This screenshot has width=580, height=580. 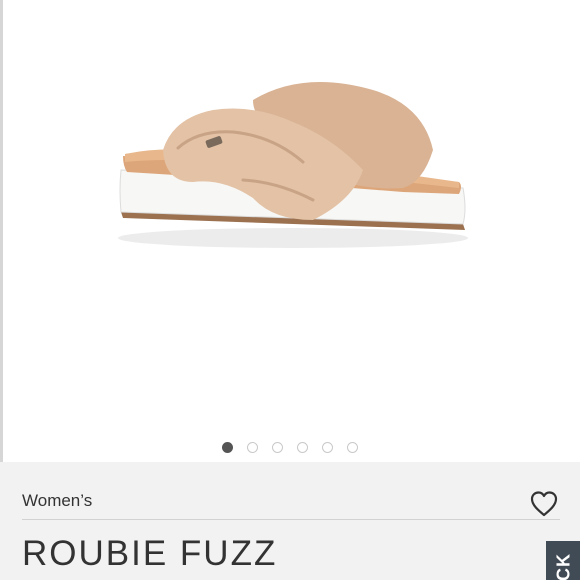 I want to click on product-category: Women’s, so click(x=57, y=500).